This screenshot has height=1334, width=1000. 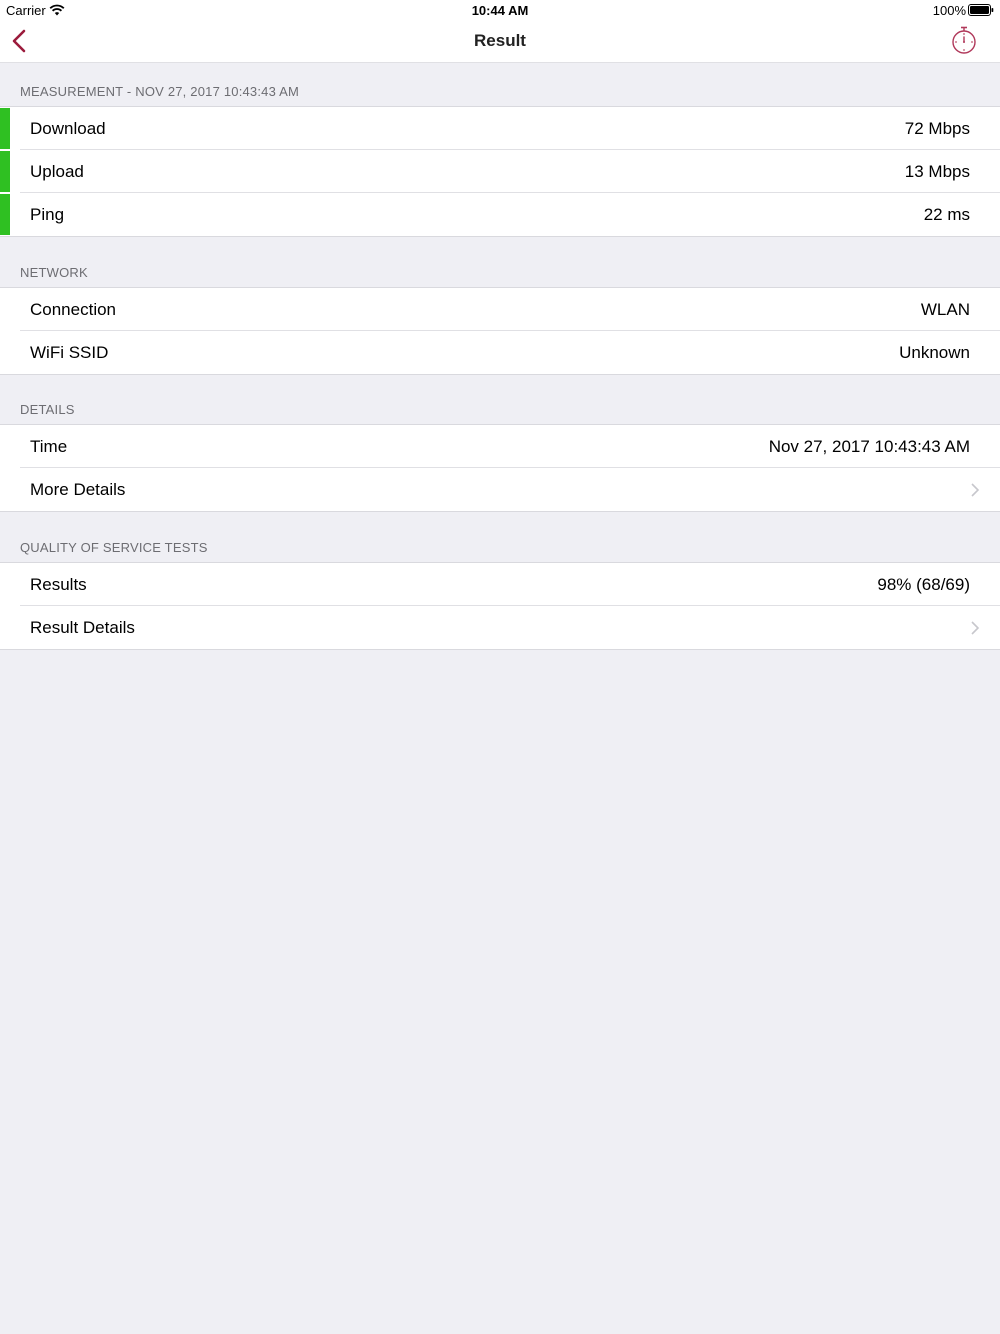 I want to click on page-title: Result, so click(x=500, y=40).